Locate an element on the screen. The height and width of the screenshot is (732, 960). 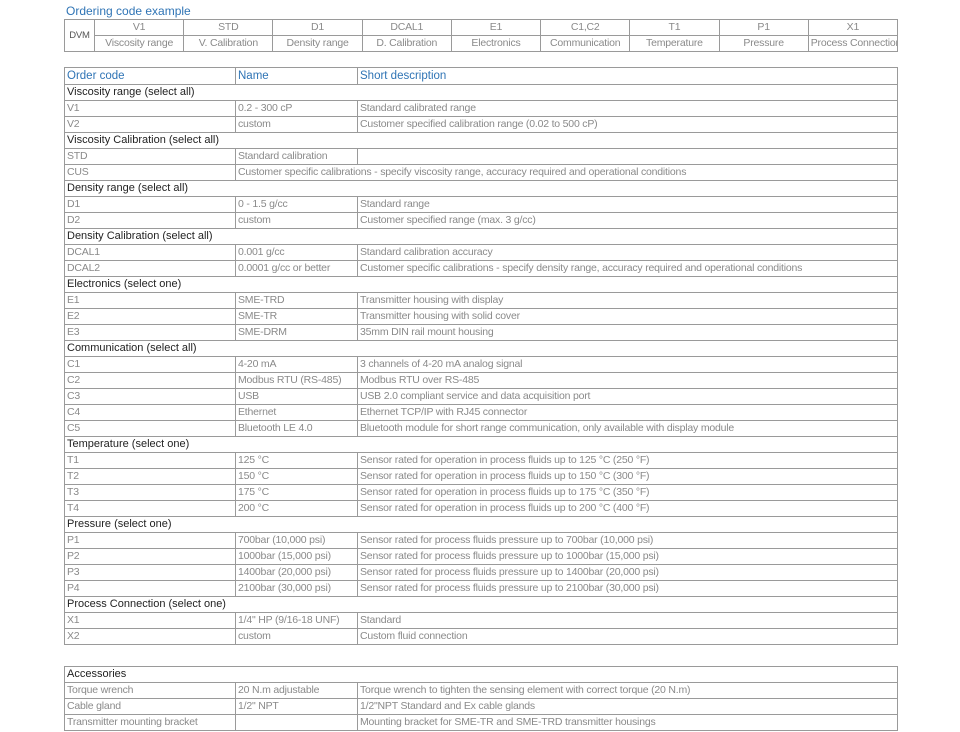
order-code-cell: C1 is located at coordinates (150, 364).